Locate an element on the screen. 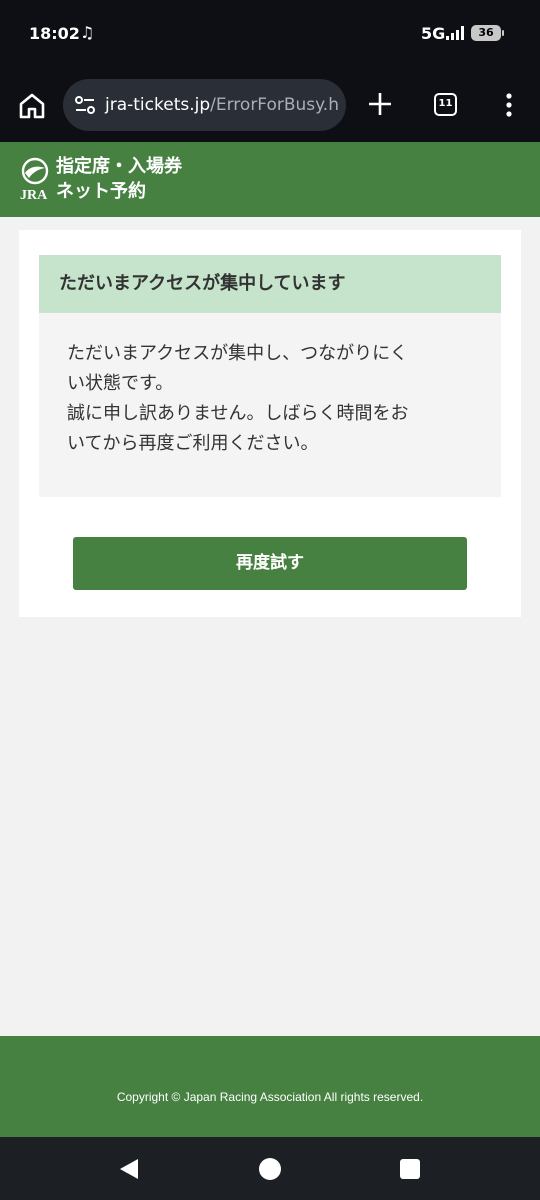 The image size is (540, 1200). browser-toolbar: jra-tickets.jp/ErrorForBusy.h 11 is located at coordinates (270, 104).